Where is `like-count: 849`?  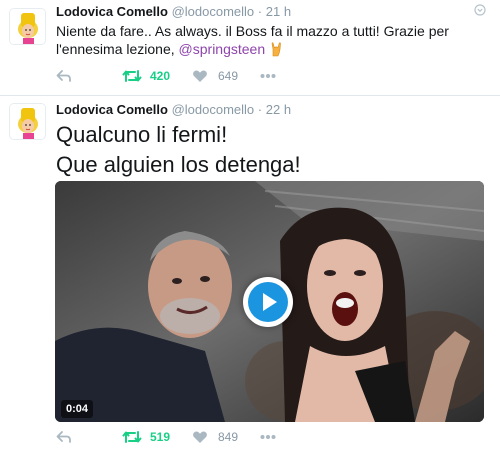
like-count: 849 is located at coordinates (228, 437).